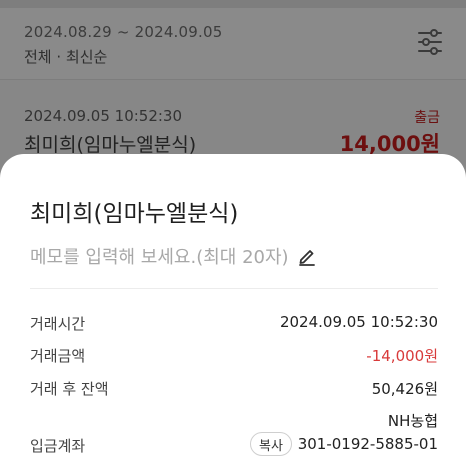  Describe the element at coordinates (134, 214) in the screenshot. I see `sheet-title: 최미희(임마누엘분식)` at that location.